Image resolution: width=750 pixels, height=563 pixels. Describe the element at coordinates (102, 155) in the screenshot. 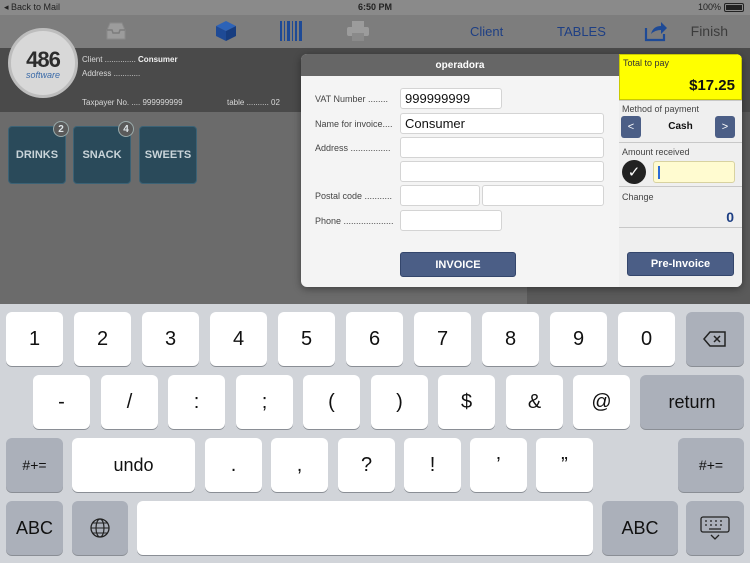

I see `category-label: SNACK` at that location.